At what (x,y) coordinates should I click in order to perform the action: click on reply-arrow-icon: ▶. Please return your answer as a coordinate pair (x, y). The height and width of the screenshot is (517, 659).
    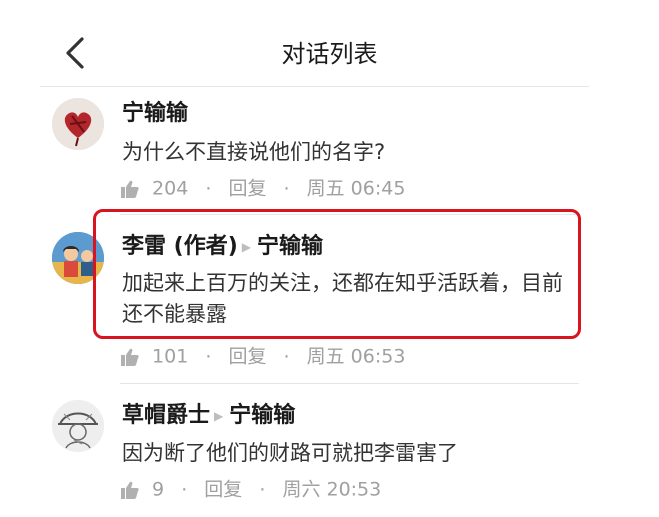
    Looking at the image, I should click on (219, 416).